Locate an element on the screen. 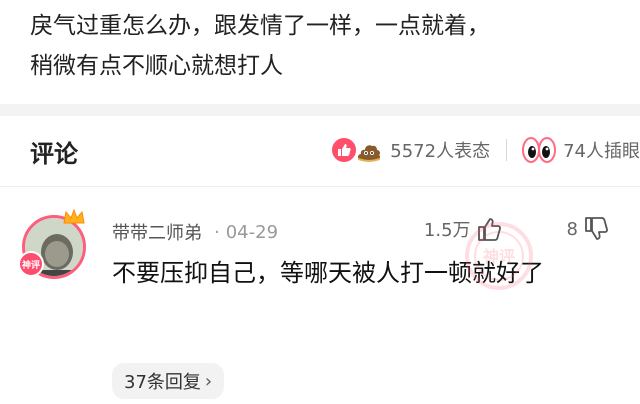 Image resolution: width=640 pixels, height=404 pixels. poop-emoji-icon is located at coordinates (369, 150).